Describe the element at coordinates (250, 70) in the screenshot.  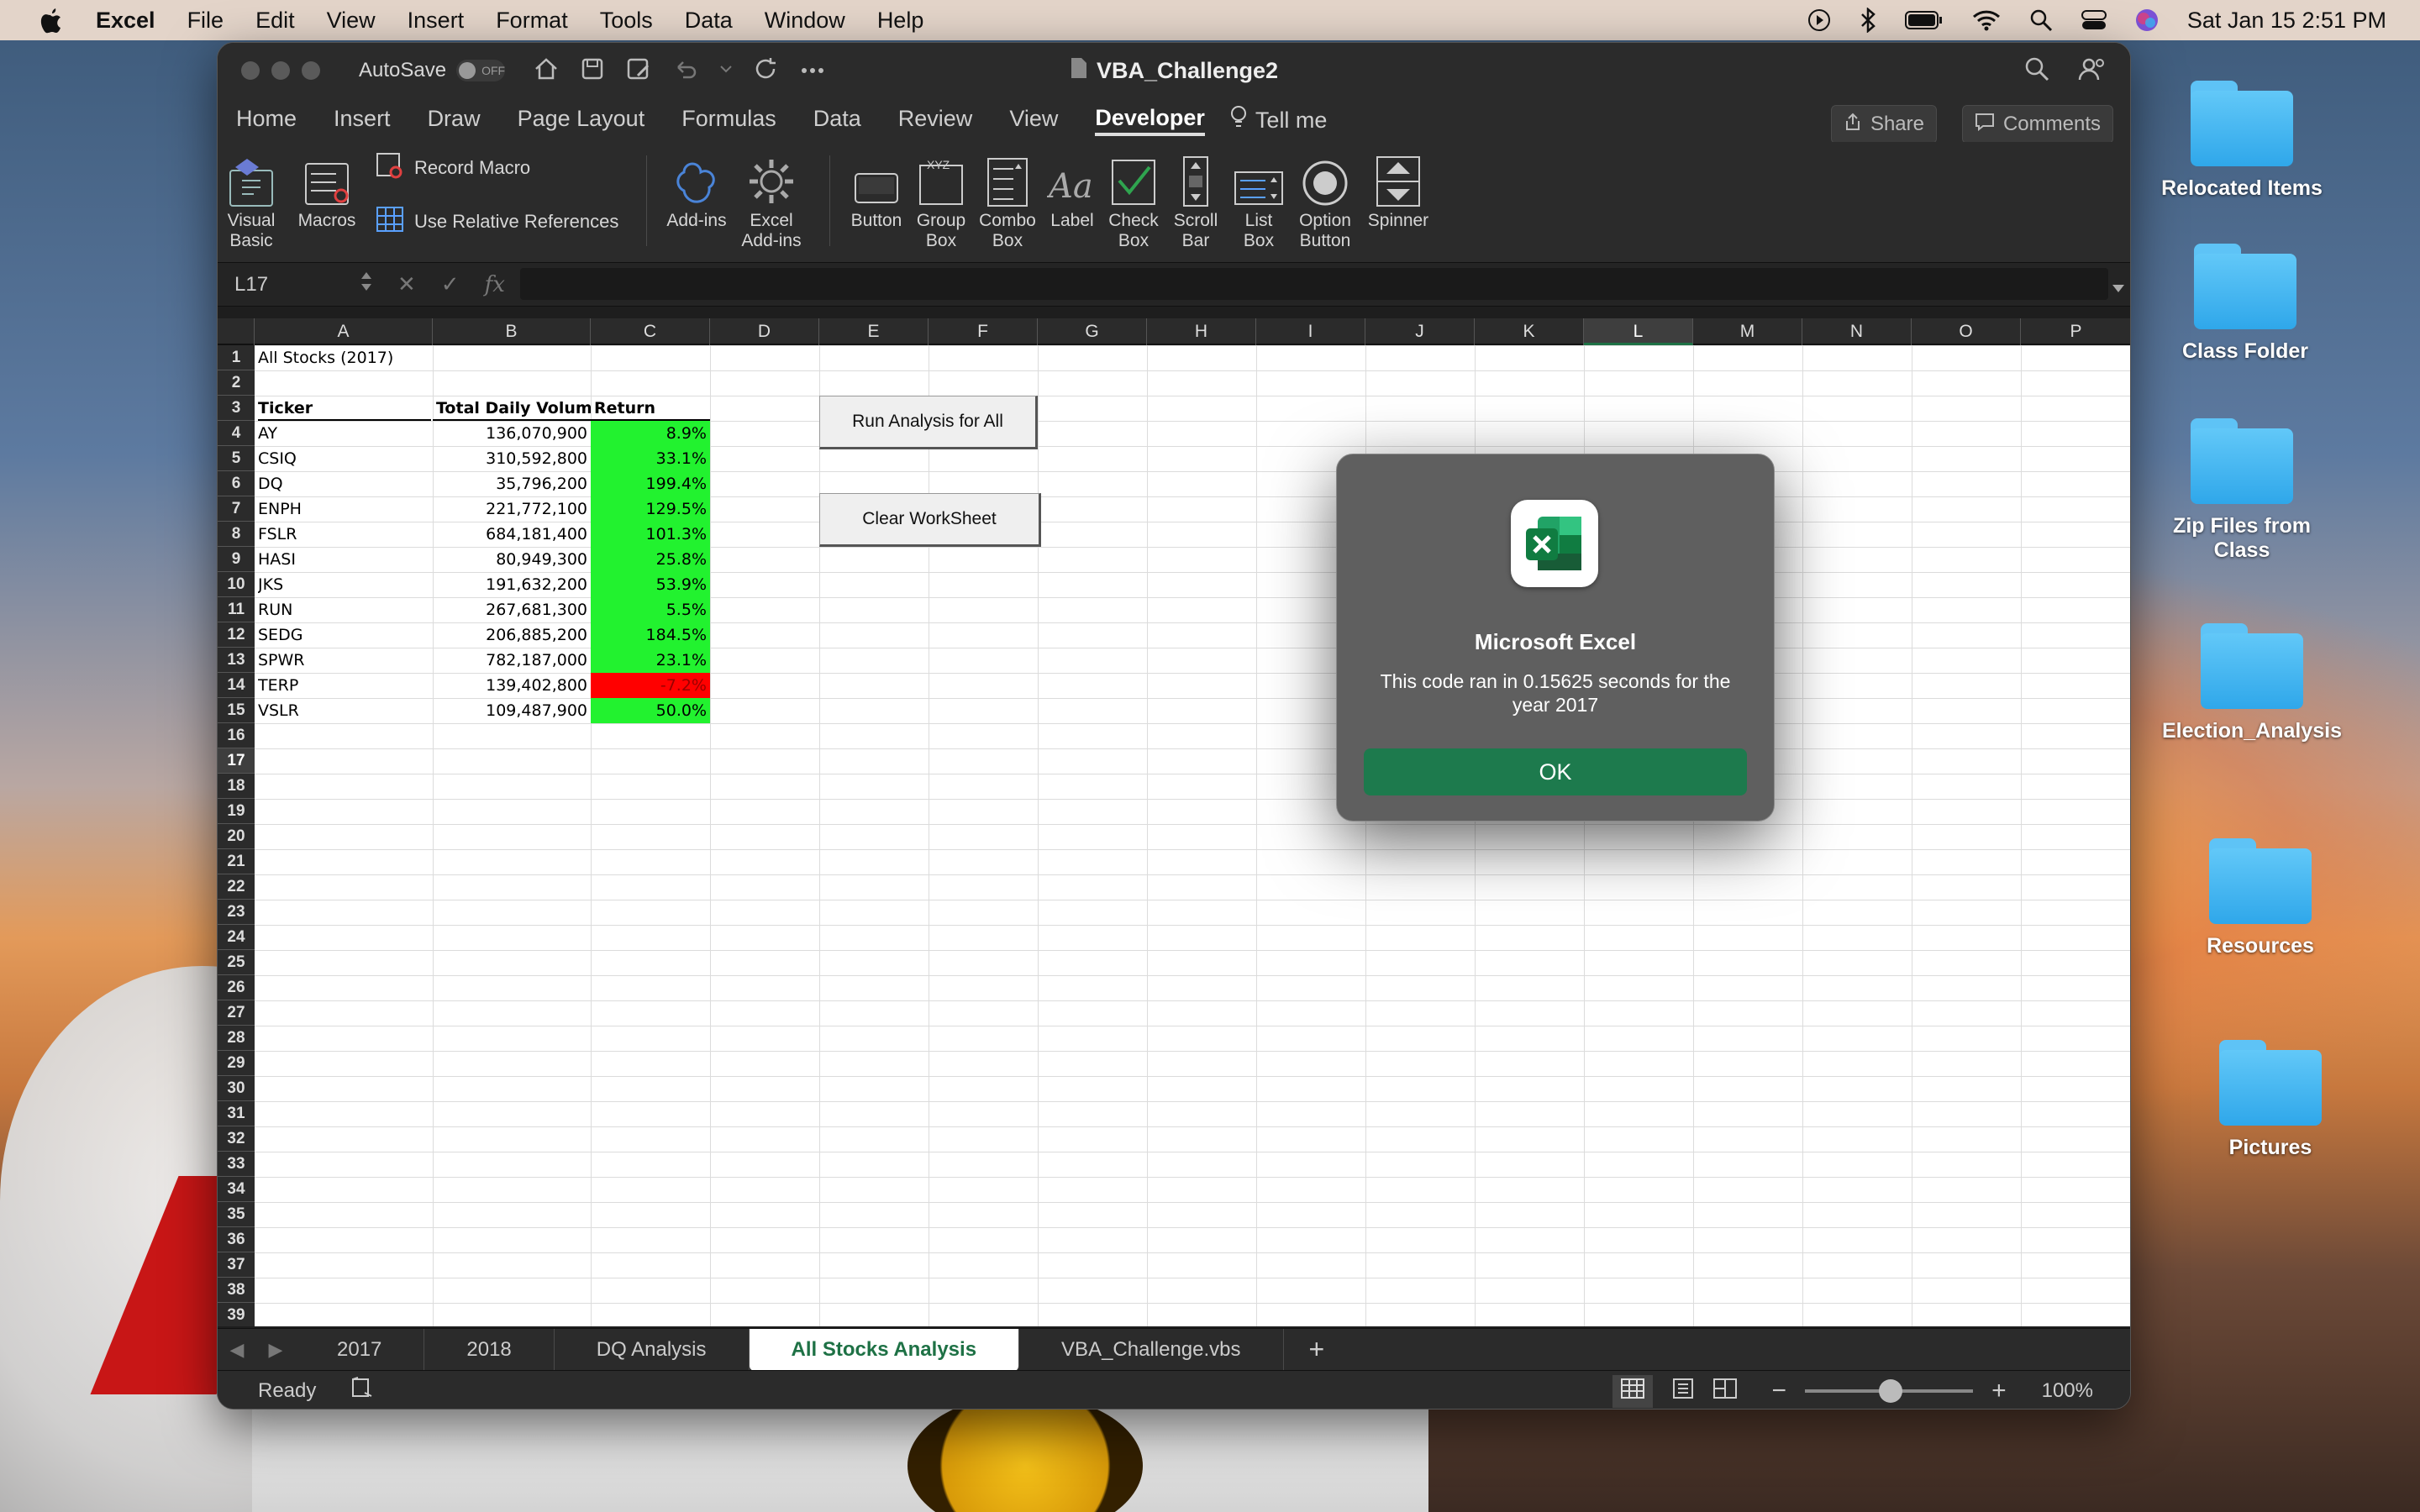
I see `close-window-button` at that location.